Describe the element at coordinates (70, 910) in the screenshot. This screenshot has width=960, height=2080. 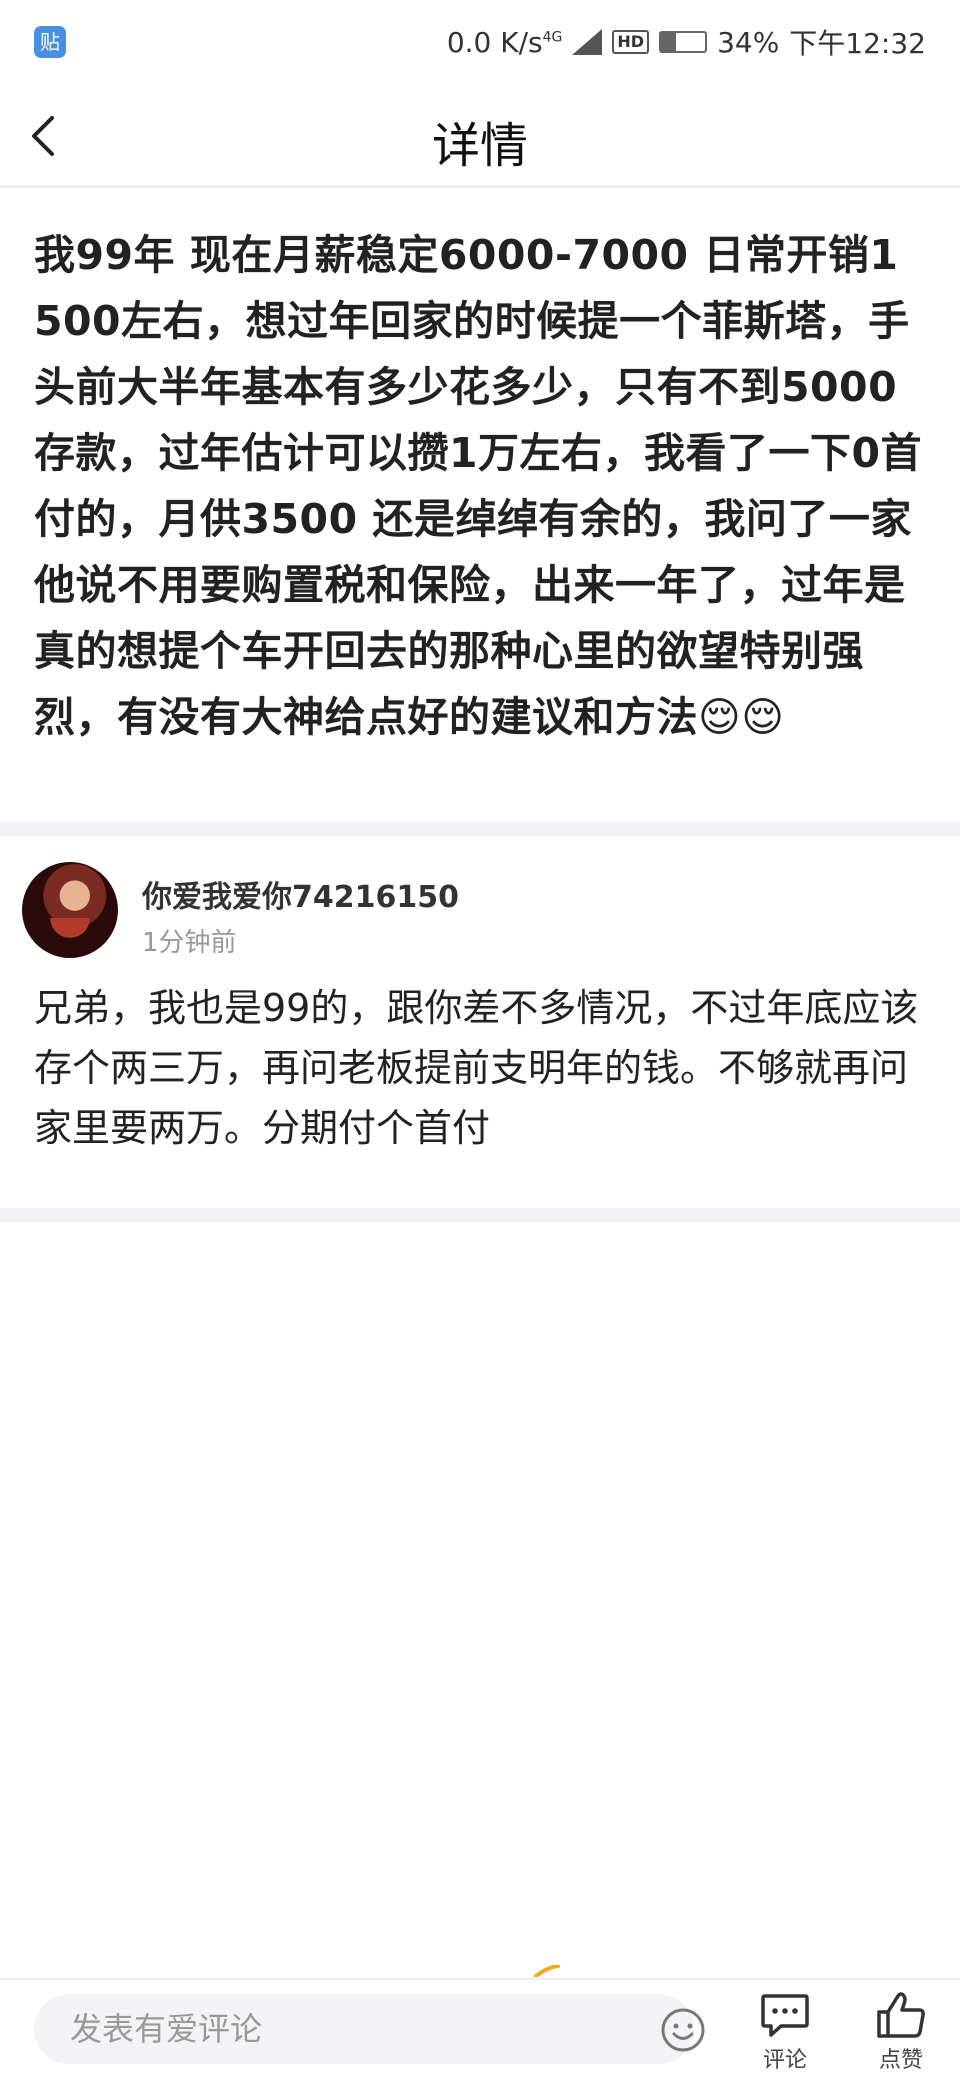
I see `avatar` at that location.